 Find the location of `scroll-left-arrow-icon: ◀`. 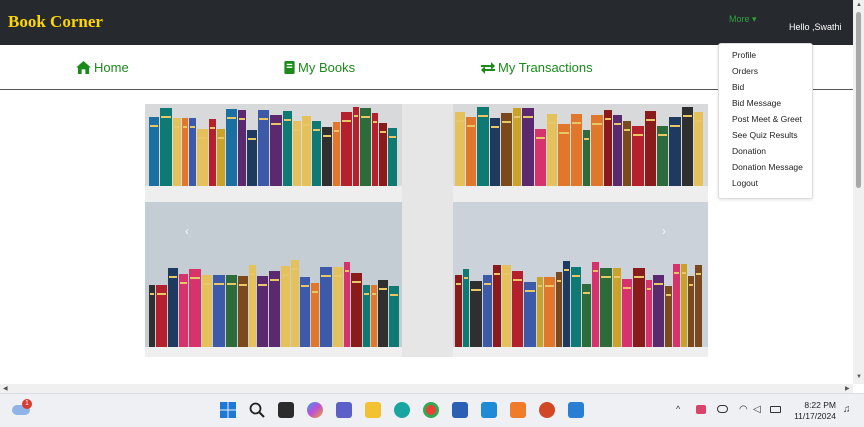

scroll-left-arrow-icon: ◀ is located at coordinates (5, 388).